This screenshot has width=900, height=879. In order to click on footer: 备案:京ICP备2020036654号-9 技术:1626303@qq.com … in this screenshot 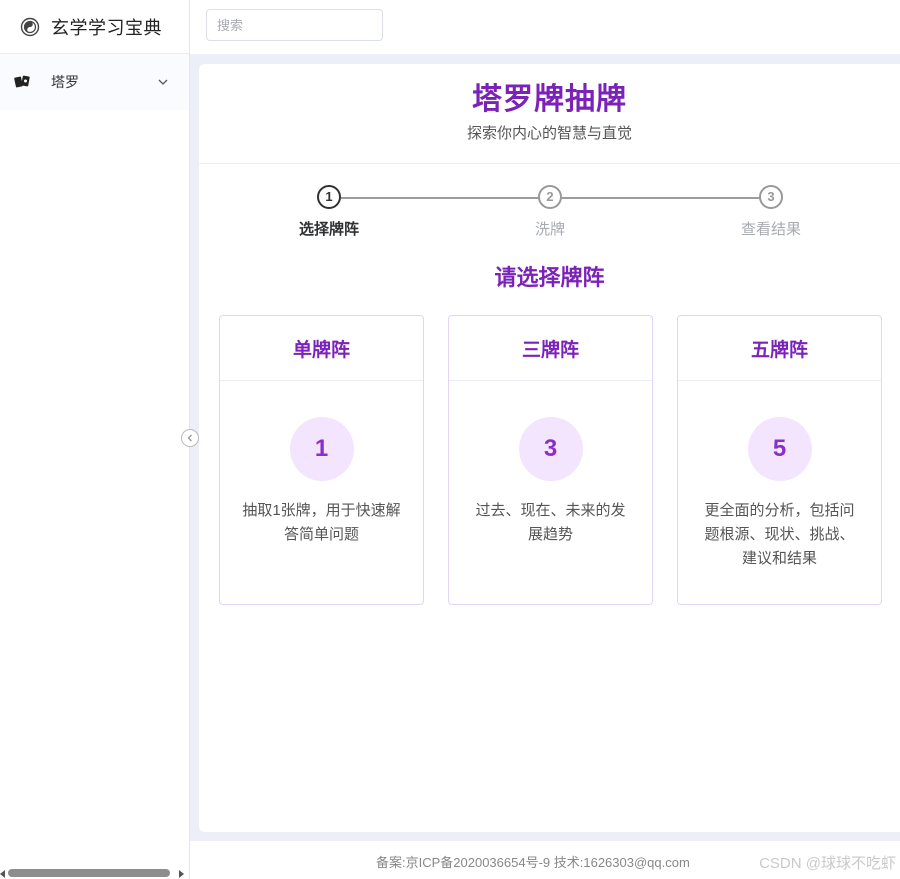, I will do `click(545, 860)`.